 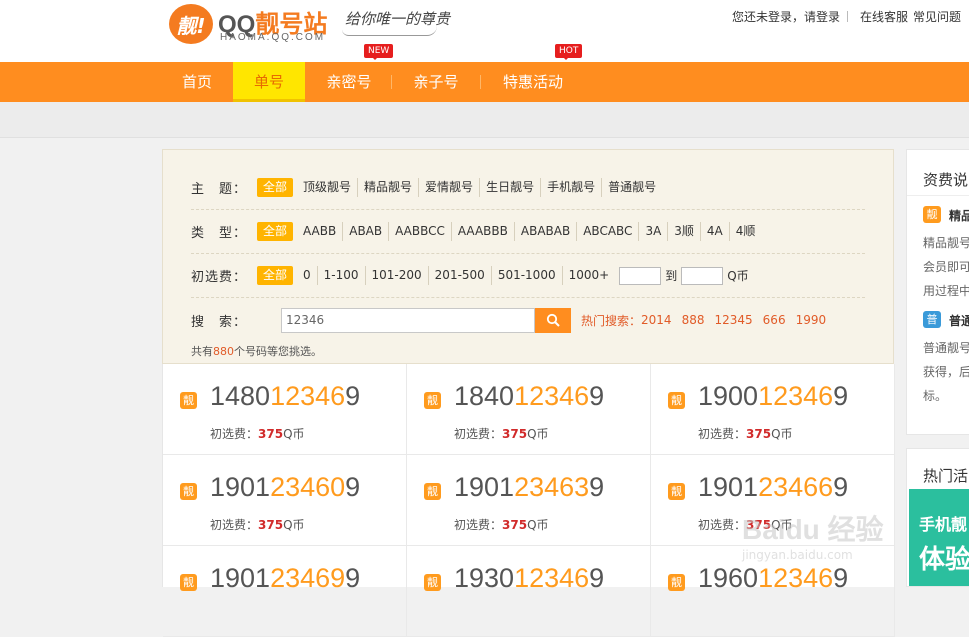 I want to click on theme-option: 手机靓号, so click(x=572, y=187).